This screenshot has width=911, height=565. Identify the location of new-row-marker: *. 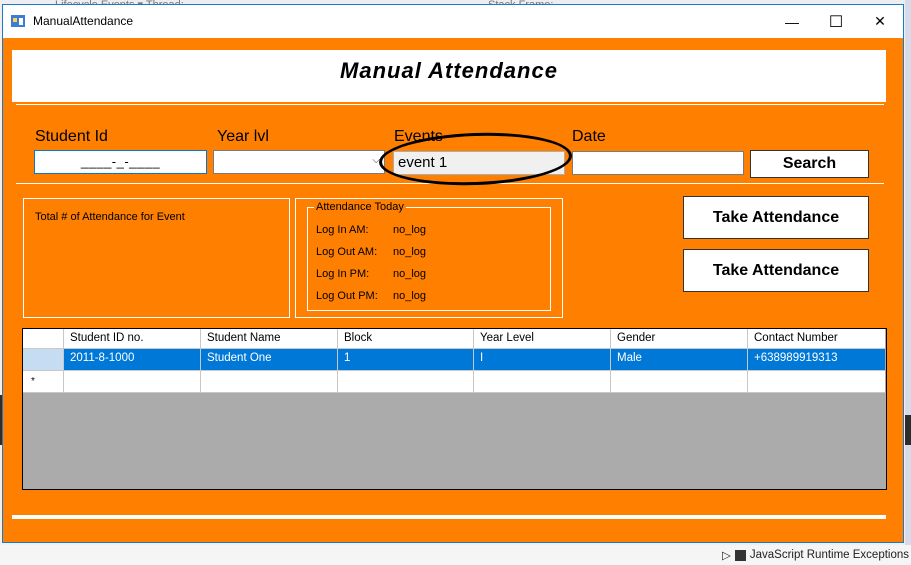
(43, 382).